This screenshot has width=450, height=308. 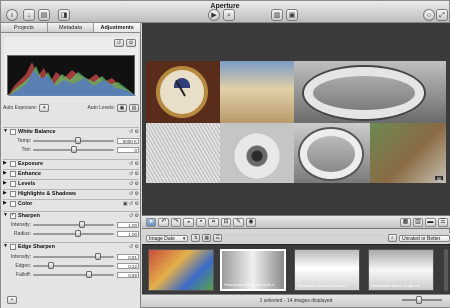 I want to click on section-actions-icon: ▣ ↺ ⚙, so click(x=130, y=204).